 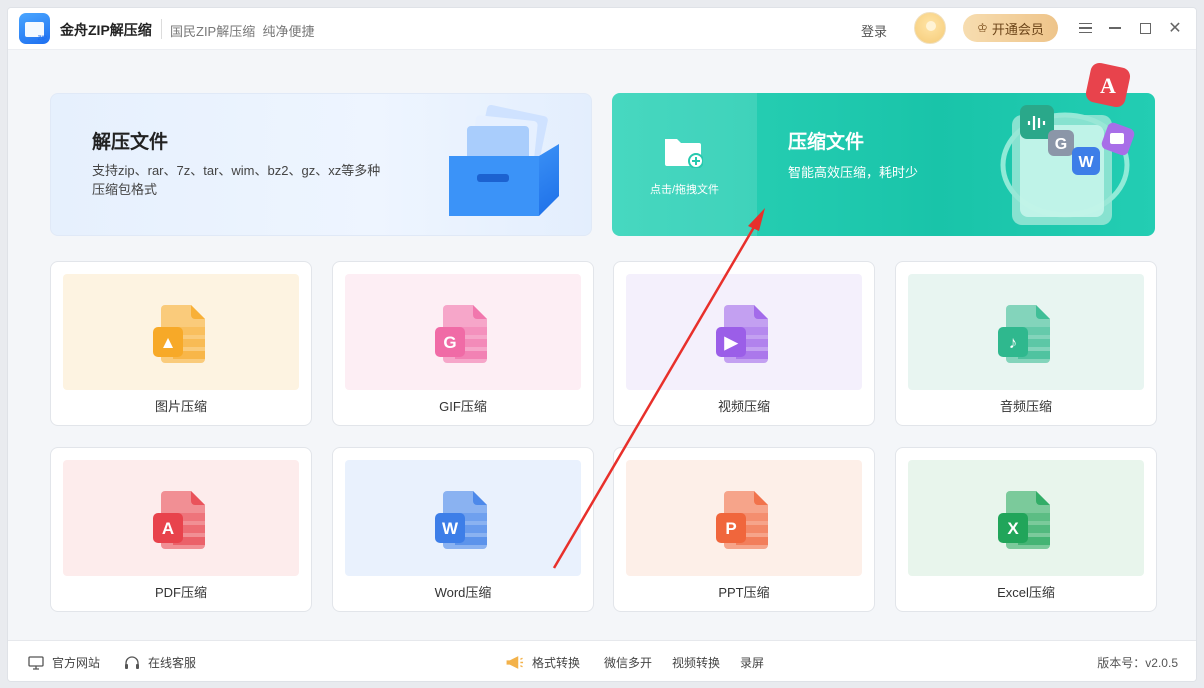 What do you see at coordinates (1024, 520) in the screenshot?
I see `excel-file-icon: X` at bounding box center [1024, 520].